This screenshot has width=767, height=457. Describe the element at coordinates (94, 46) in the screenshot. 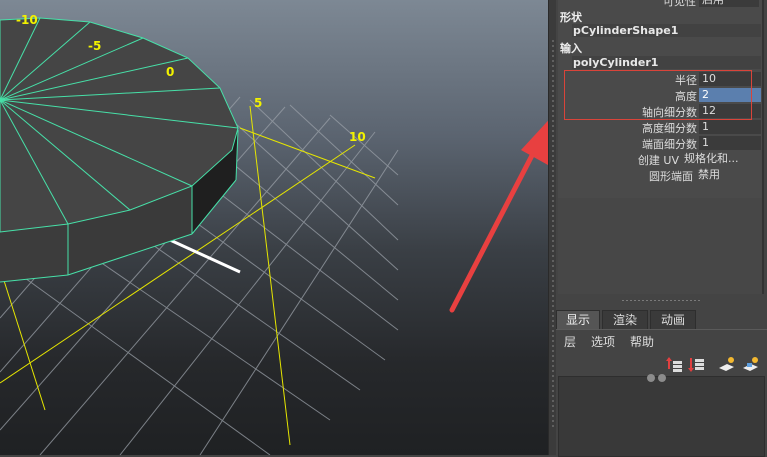

I see `grid-label-neg5: -5` at that location.